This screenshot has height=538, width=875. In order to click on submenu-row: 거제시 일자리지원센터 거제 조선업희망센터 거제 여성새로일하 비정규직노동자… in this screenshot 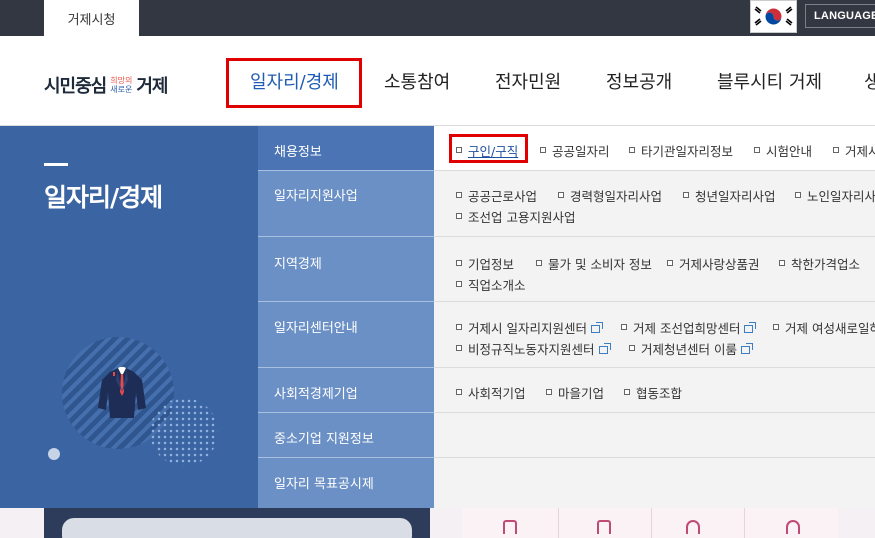, I will do `click(654, 335)`.